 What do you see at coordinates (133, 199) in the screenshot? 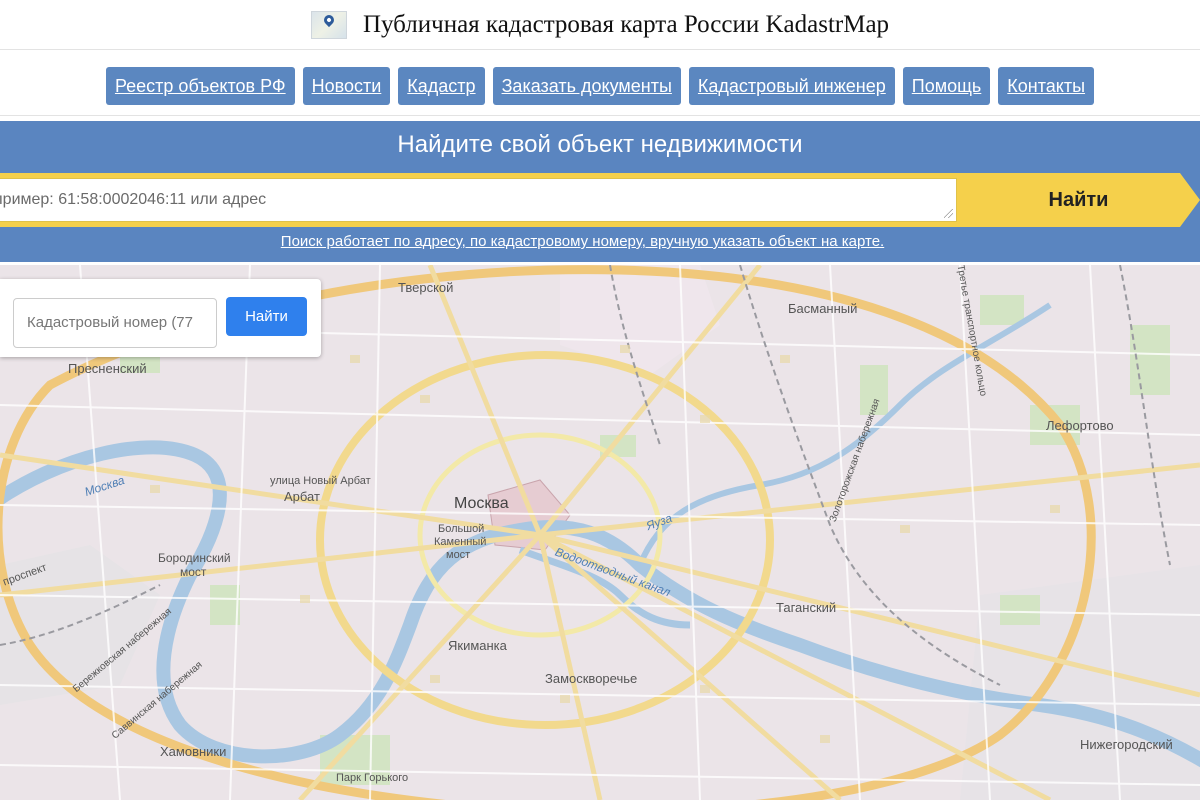
I see `search-input-placeholder: пример: 61:58:0002046:11 или адрес` at bounding box center [133, 199].